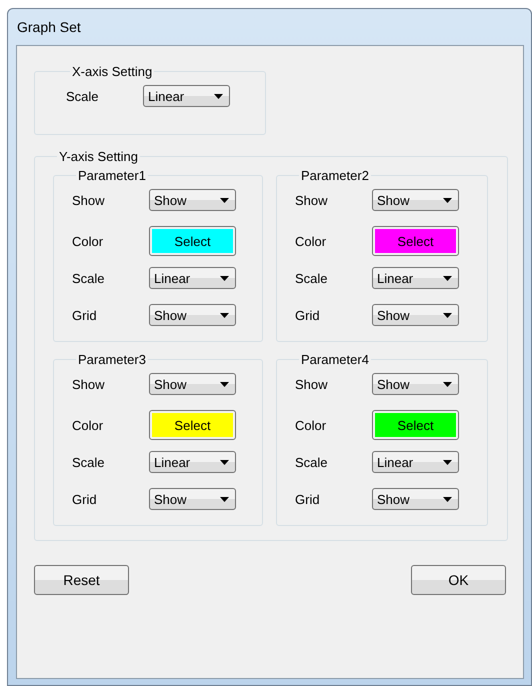 This screenshot has height=686, width=532. I want to click on group-title: Y-axis Setting, so click(99, 156).